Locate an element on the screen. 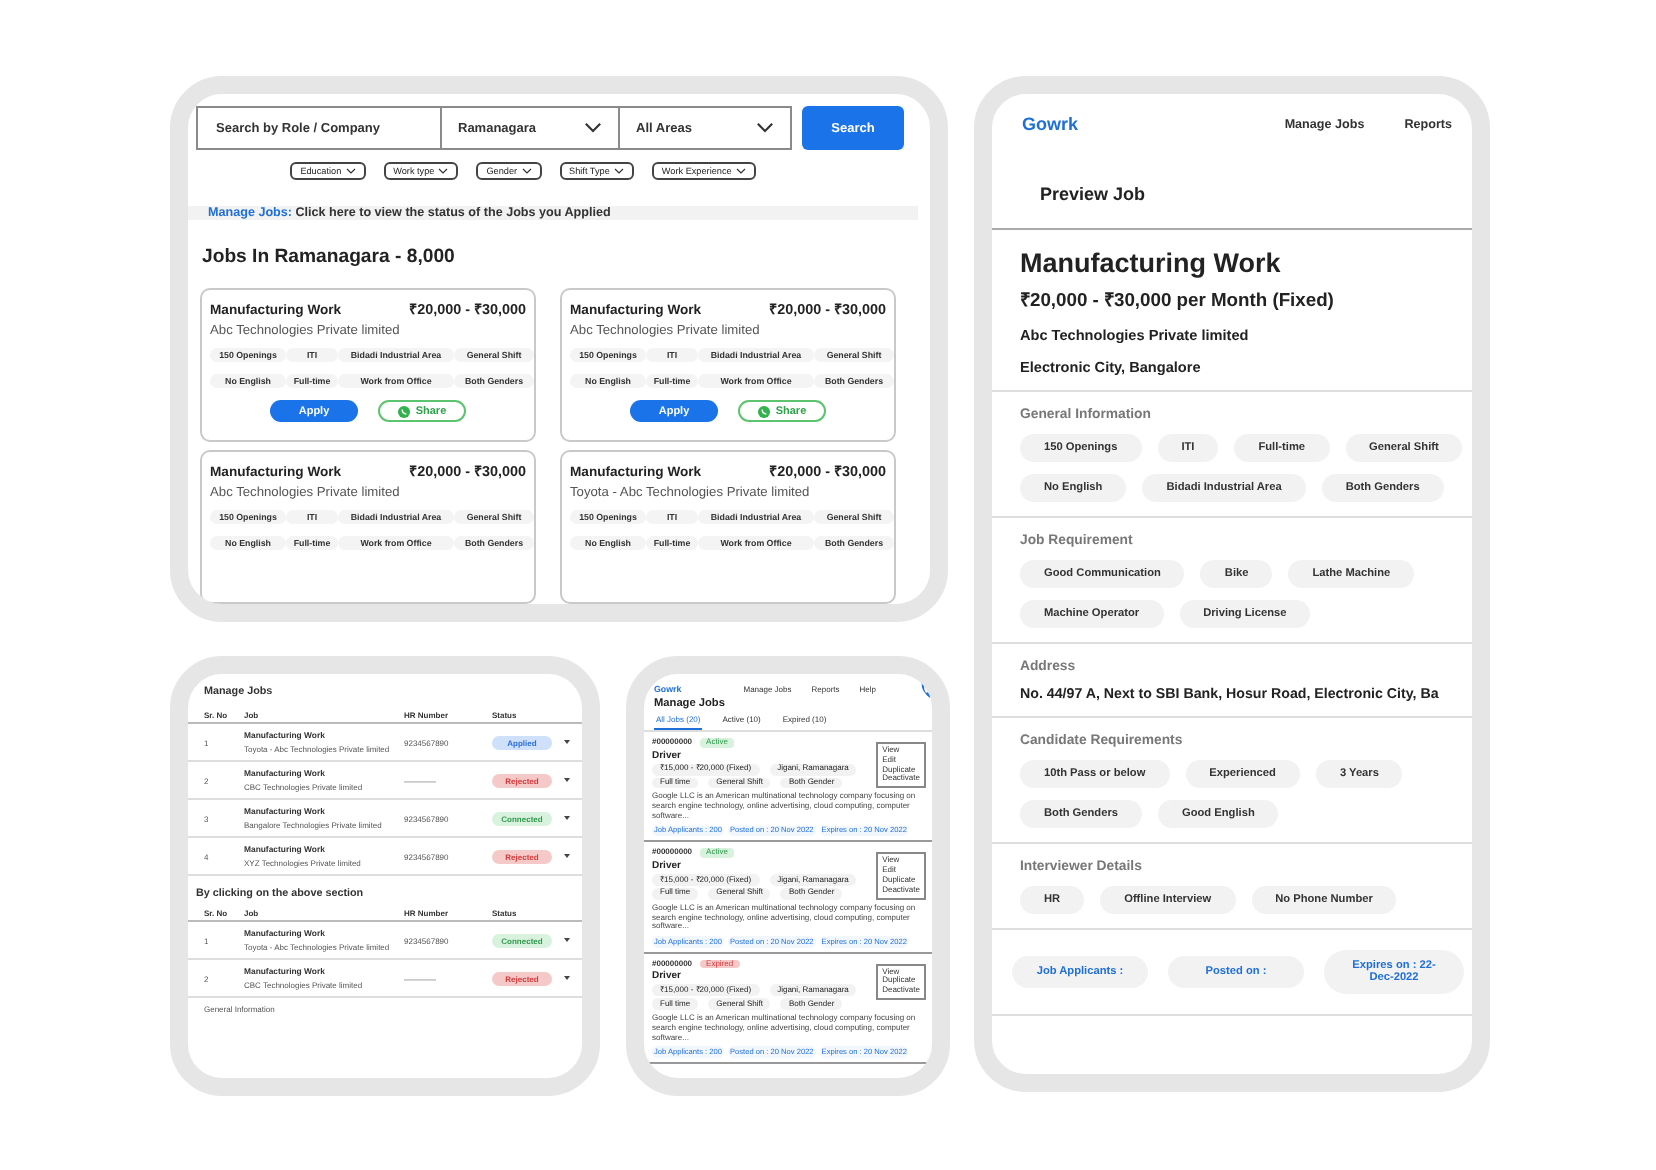  job-salary: ₹20,000 - ₹30,000 per Month (Fixed) is located at coordinates (1178, 299).